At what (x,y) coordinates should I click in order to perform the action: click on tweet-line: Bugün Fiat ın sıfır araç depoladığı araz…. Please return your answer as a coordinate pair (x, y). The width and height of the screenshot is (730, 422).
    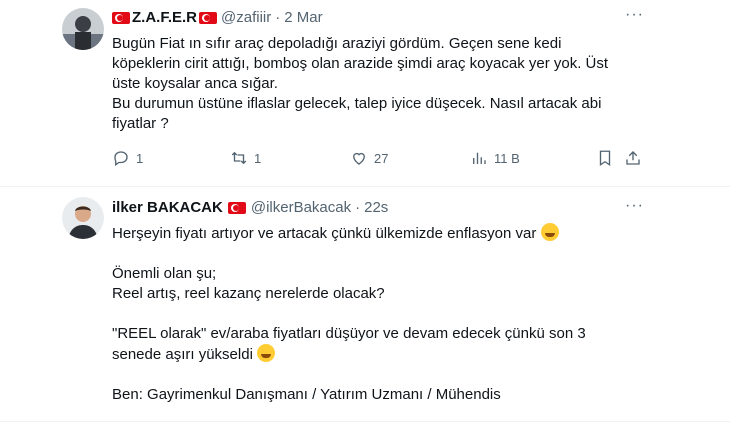
    Looking at the image, I should click on (337, 43).